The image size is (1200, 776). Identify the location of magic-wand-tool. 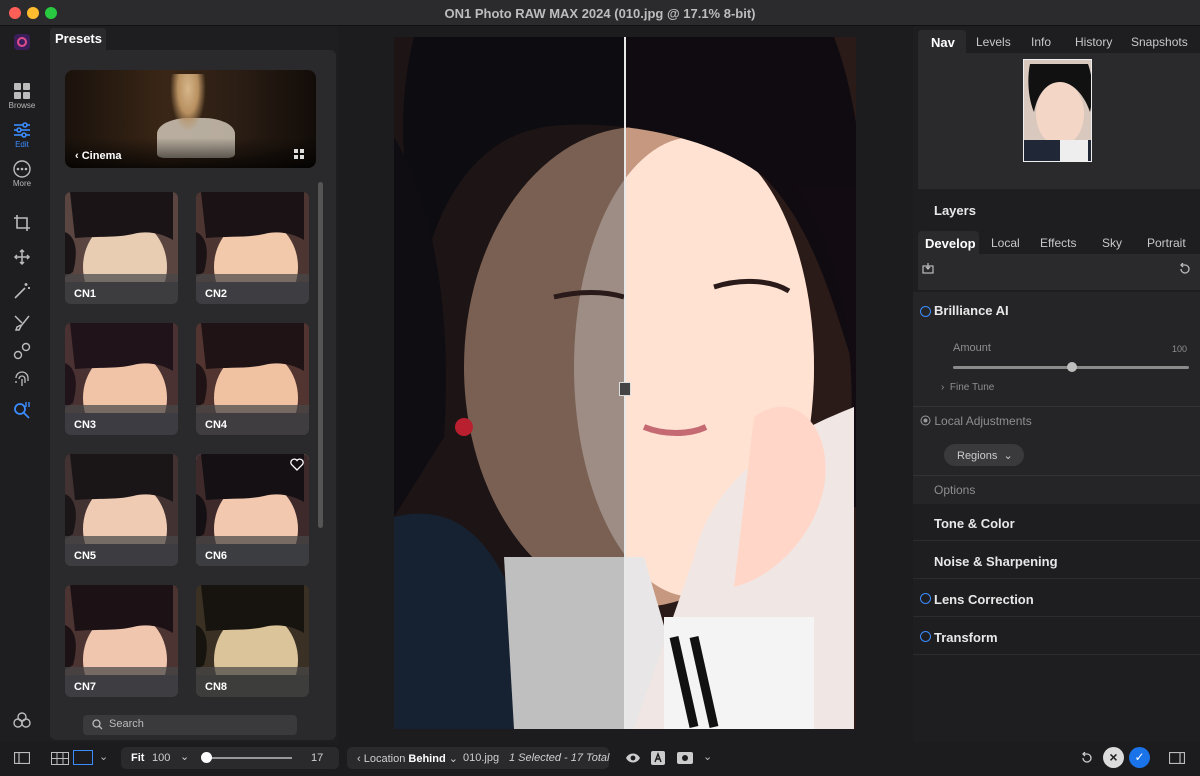
(22, 291).